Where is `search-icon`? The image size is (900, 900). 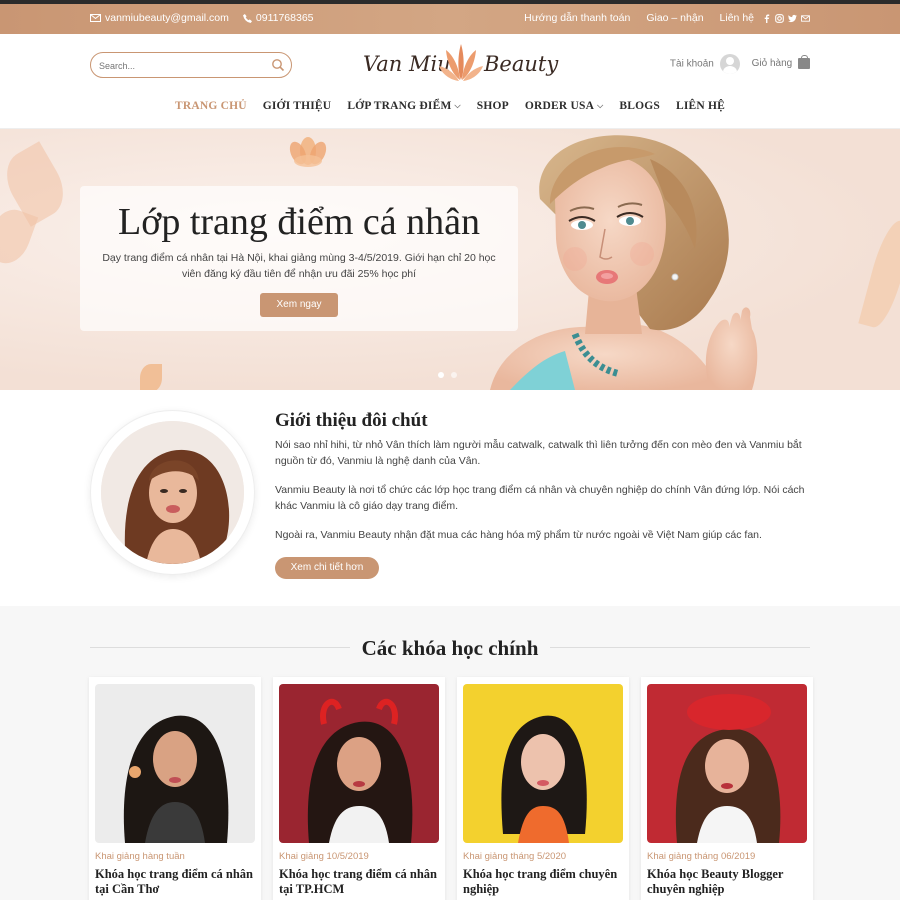
search-icon is located at coordinates (278, 65).